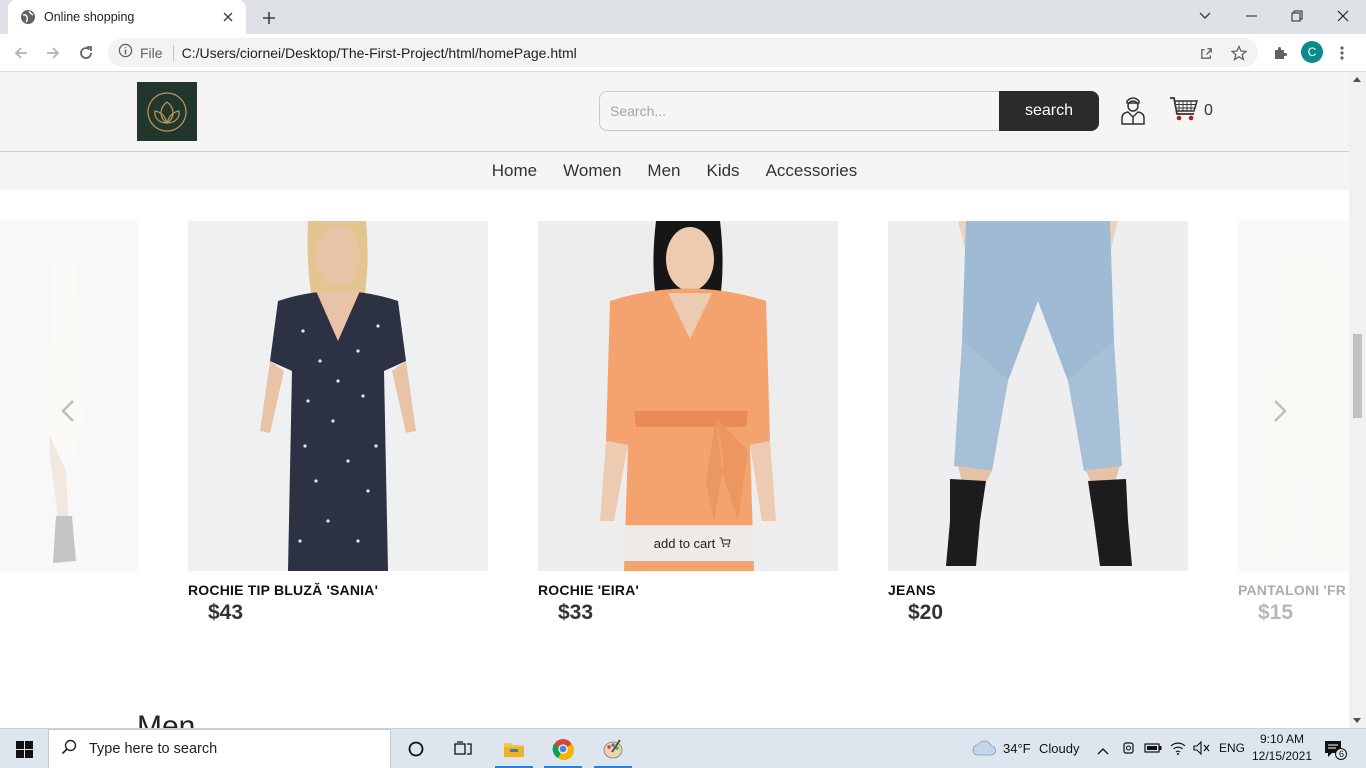 The width and height of the screenshot is (1366, 768). What do you see at coordinates (514, 748) in the screenshot?
I see `file-explorer-icon` at bounding box center [514, 748].